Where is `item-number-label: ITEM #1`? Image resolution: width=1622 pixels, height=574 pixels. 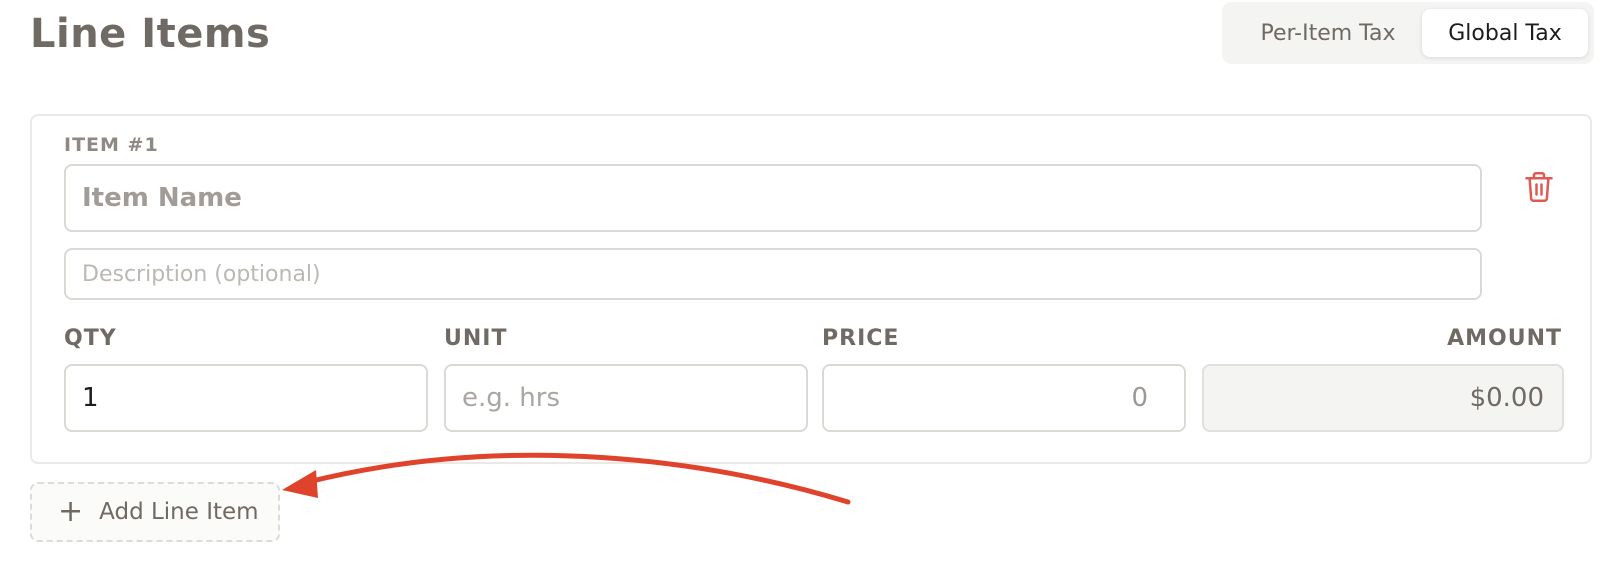 item-number-label: ITEM #1 is located at coordinates (111, 145).